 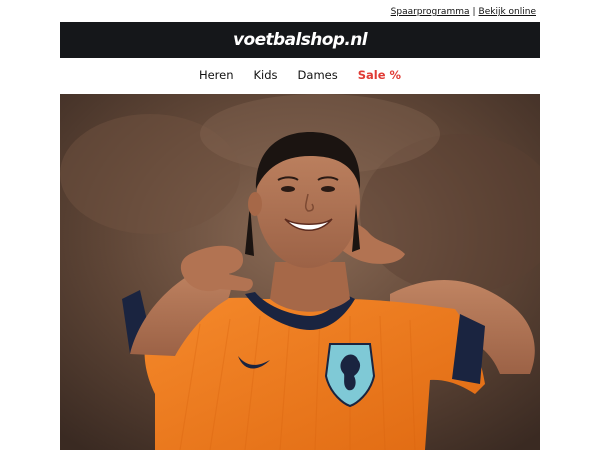 What do you see at coordinates (266, 75) in the screenshot?
I see `nav-item-kids: Kids` at bounding box center [266, 75].